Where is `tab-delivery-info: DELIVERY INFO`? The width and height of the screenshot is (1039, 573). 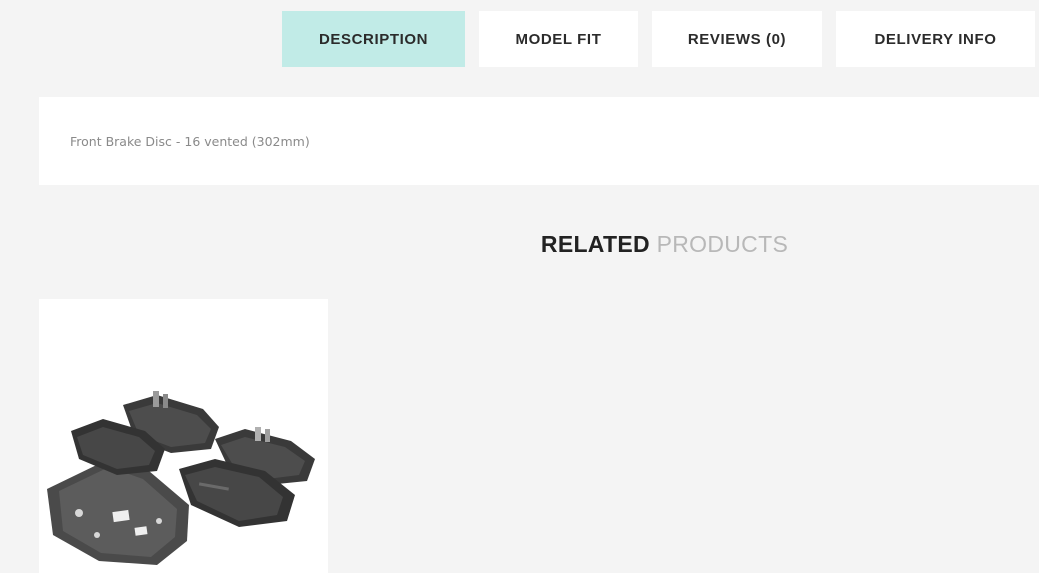
tab-delivery-info: DELIVERY INFO is located at coordinates (935, 39).